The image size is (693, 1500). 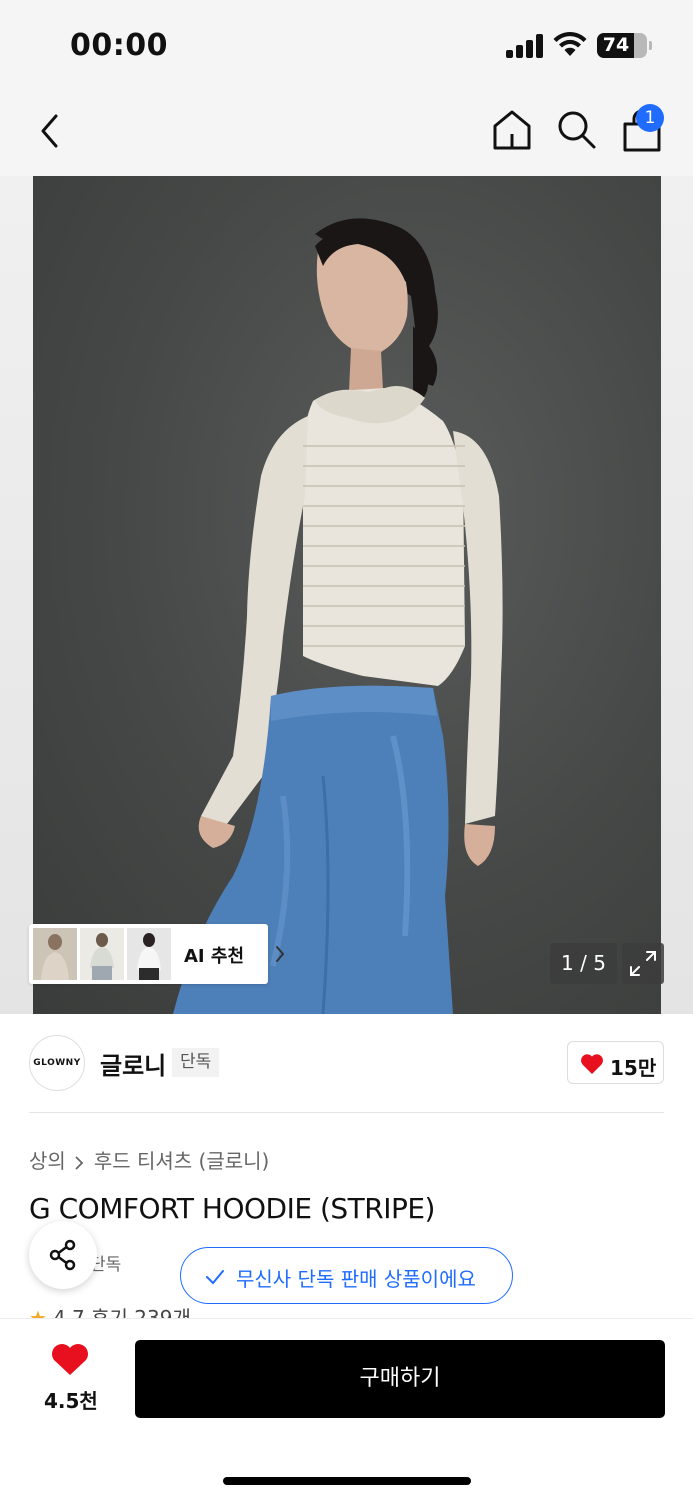 I want to click on breadcrumb: 상의 후드 티셔츠 (글로니), so click(x=149, y=1159).